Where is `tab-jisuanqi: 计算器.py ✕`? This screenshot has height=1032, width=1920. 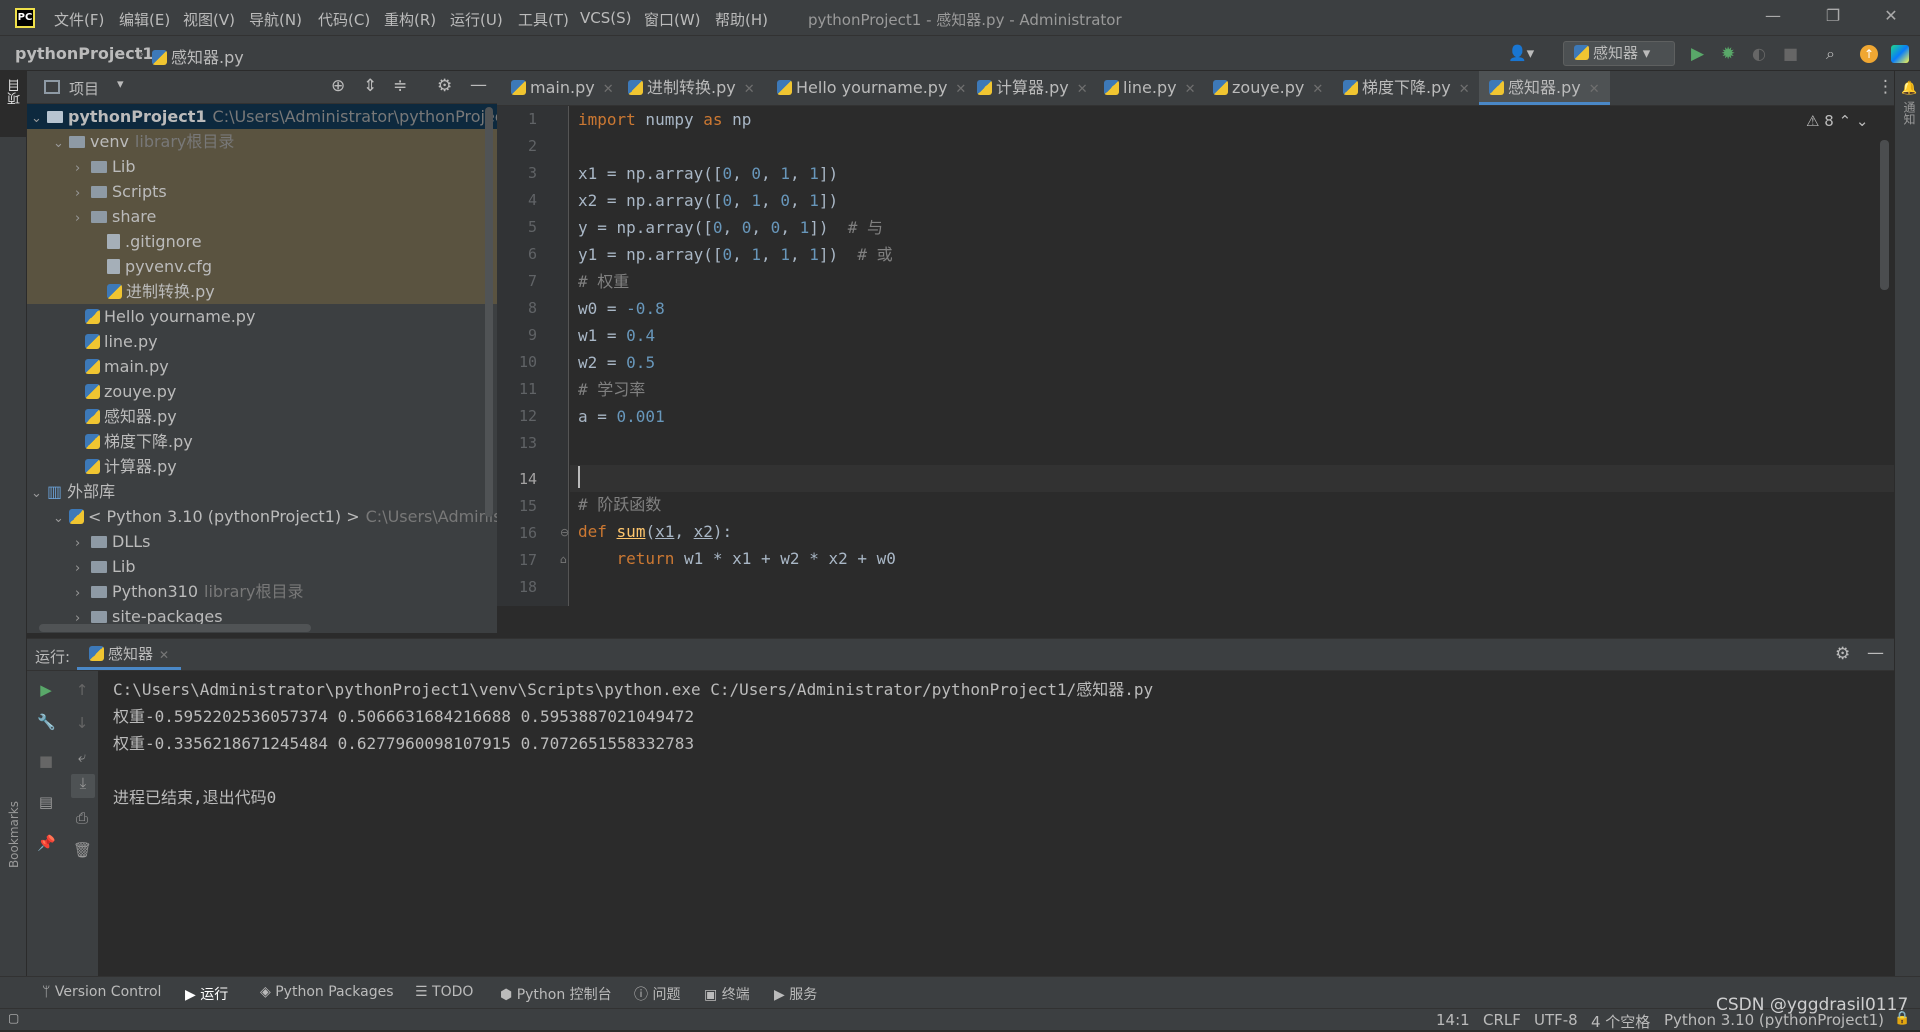 tab-jisuanqi: 计算器.py ✕ is located at coordinates (1032, 88).